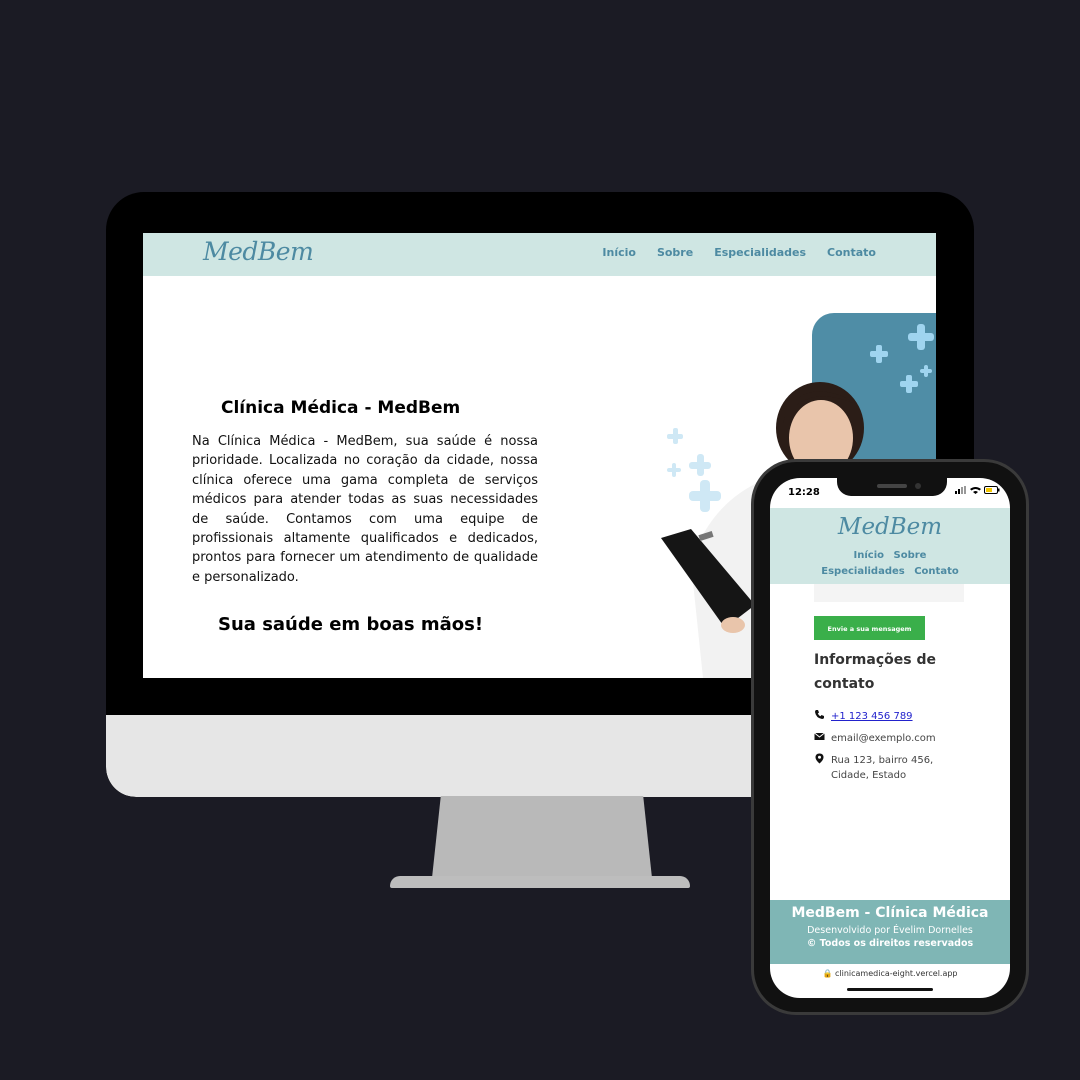 This screenshot has height=1080, width=1080. What do you see at coordinates (827, 973) in the screenshot?
I see `lock-icon: 🔒` at bounding box center [827, 973].